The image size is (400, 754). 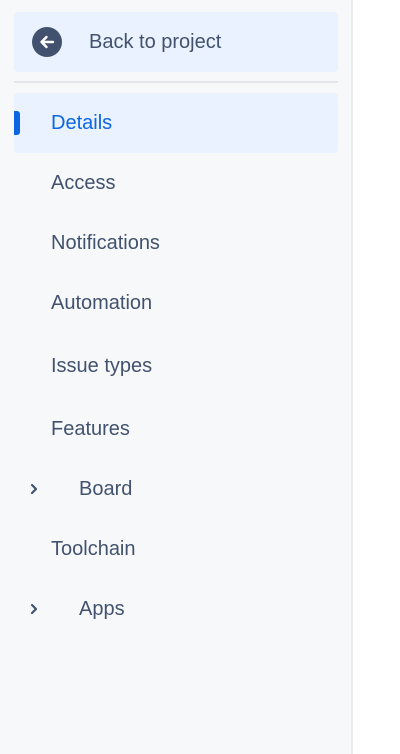 I want to click on sidebar-item-label: Board, so click(x=106, y=489).